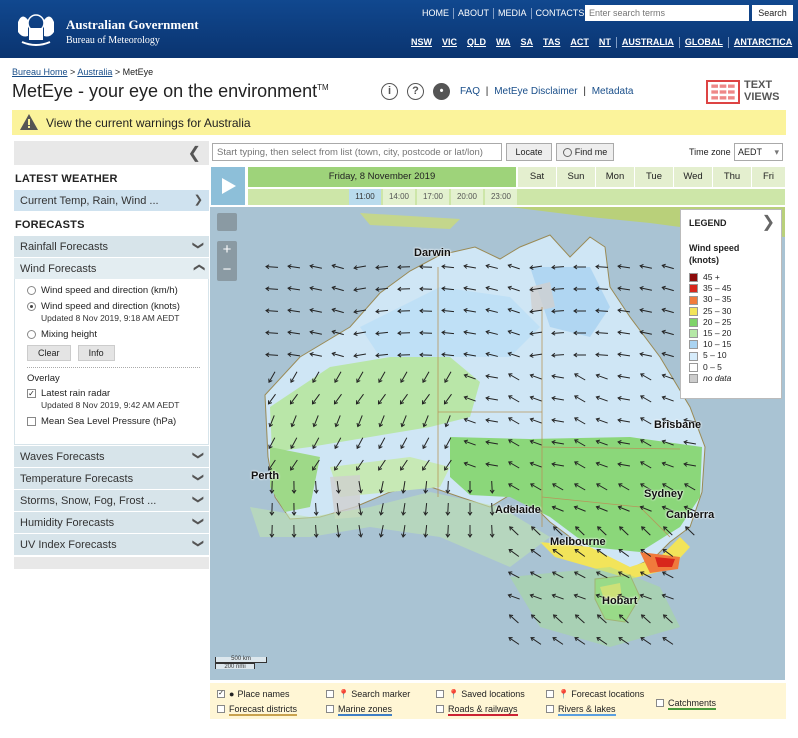 The width and height of the screenshot is (798, 738). What do you see at coordinates (421, 42) in the screenshot?
I see `nav-nsw: NSW` at bounding box center [421, 42].